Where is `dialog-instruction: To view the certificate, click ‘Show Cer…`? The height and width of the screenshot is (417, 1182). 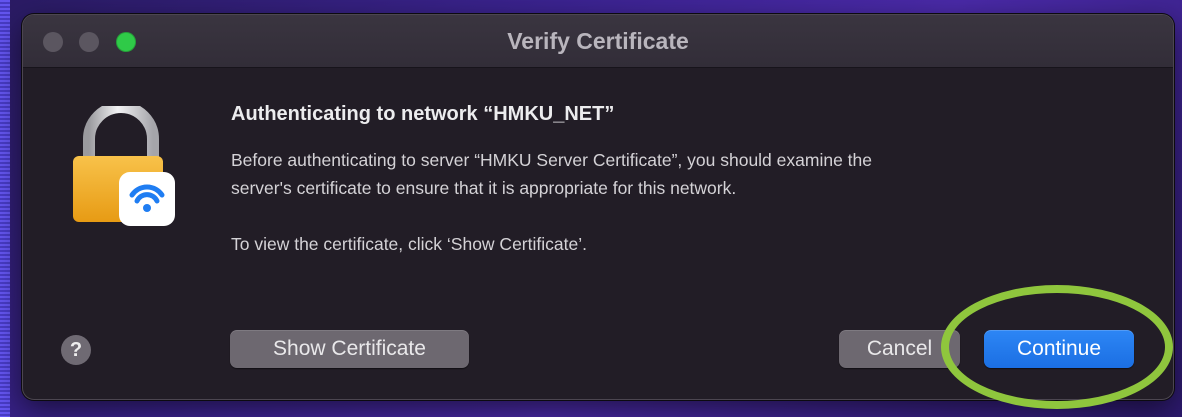
dialog-instruction: To view the certificate, click ‘Show Cer… is located at coordinates (409, 244).